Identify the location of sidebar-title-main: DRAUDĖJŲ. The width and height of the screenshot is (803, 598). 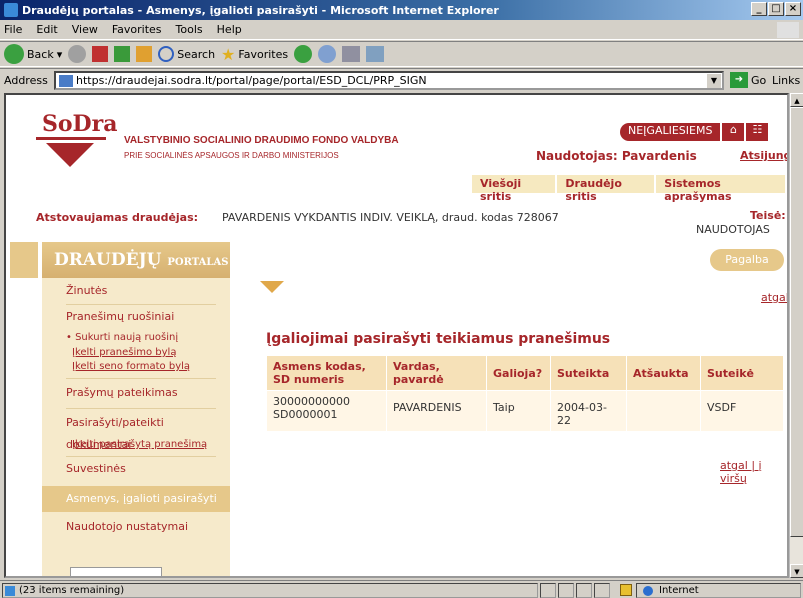
(108, 260).